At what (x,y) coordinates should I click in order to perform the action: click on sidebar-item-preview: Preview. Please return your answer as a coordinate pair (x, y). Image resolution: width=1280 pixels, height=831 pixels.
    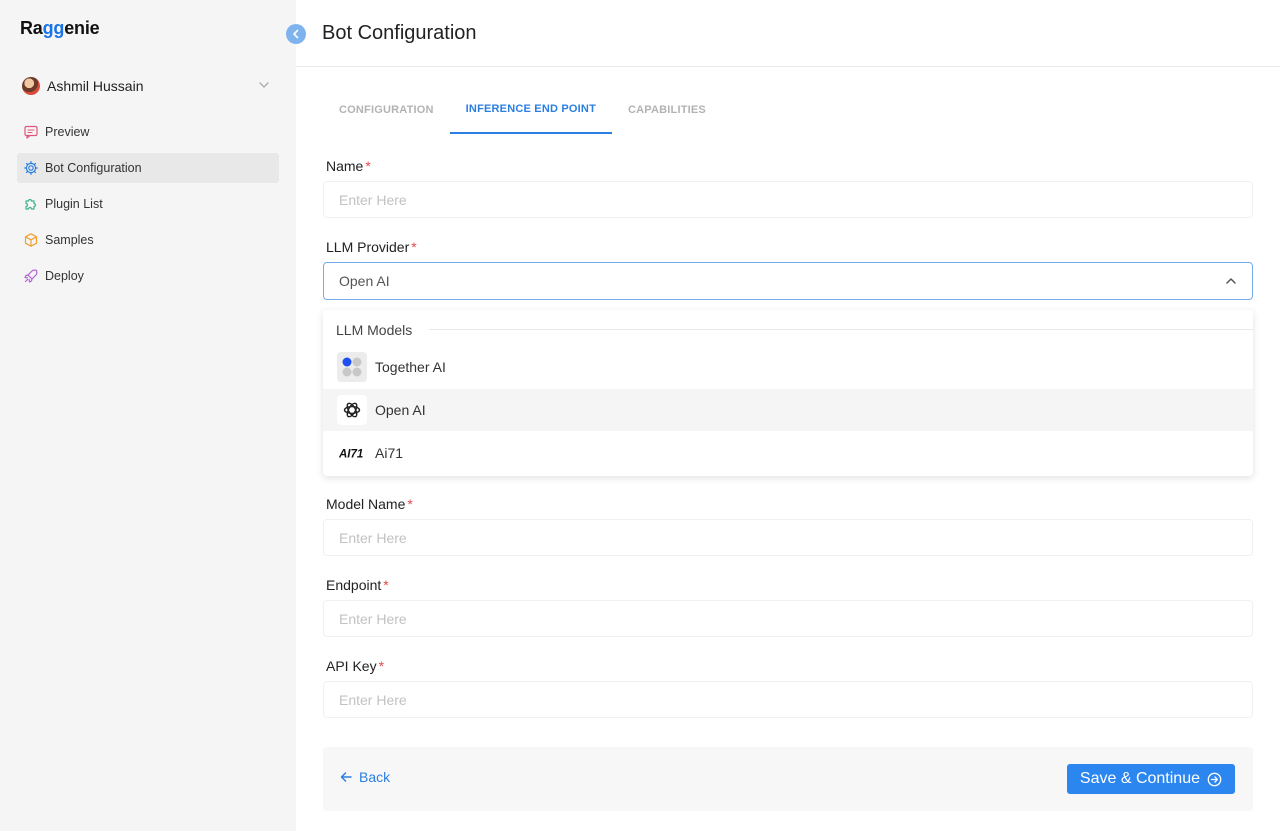
    Looking at the image, I should click on (148, 132).